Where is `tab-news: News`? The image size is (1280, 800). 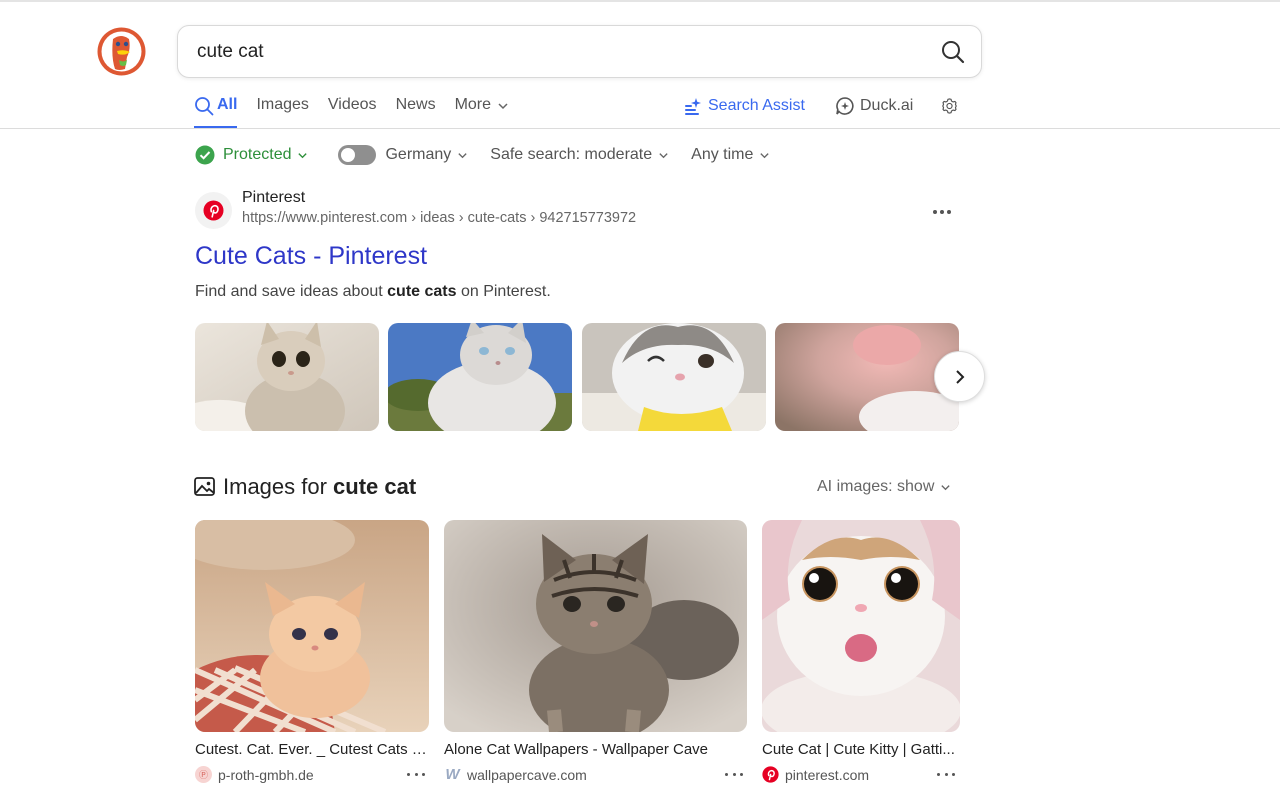
tab-news: News is located at coordinates (416, 110).